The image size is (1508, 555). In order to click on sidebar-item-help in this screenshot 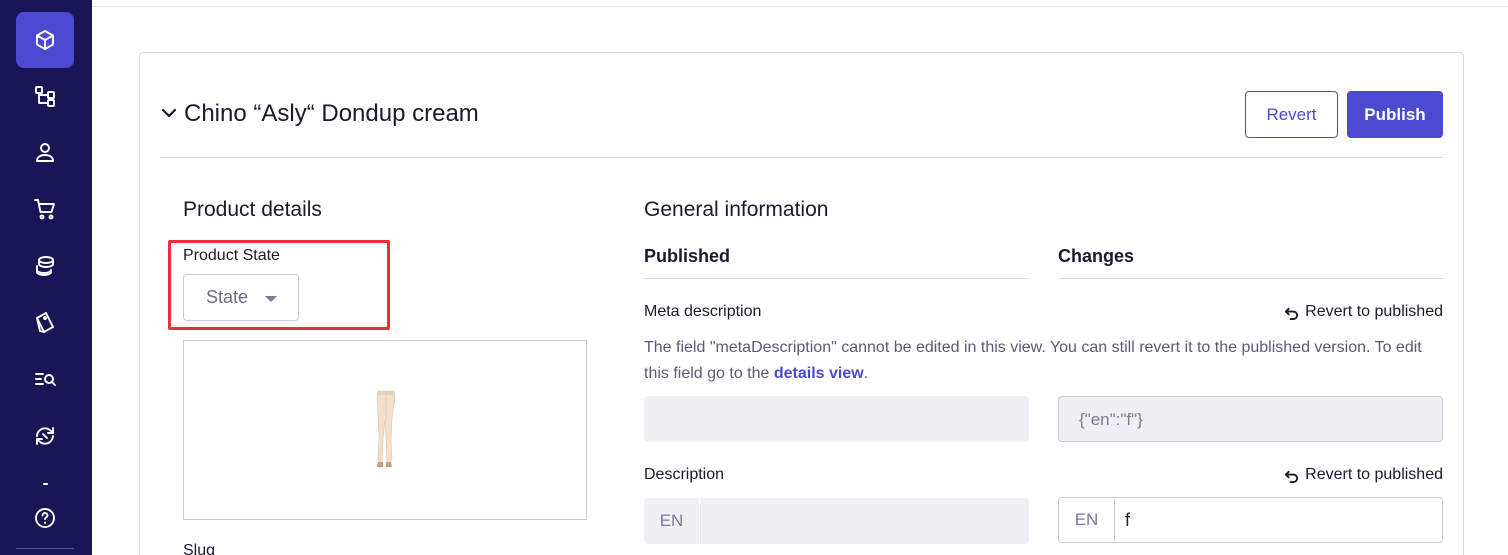, I will do `click(45, 518)`.